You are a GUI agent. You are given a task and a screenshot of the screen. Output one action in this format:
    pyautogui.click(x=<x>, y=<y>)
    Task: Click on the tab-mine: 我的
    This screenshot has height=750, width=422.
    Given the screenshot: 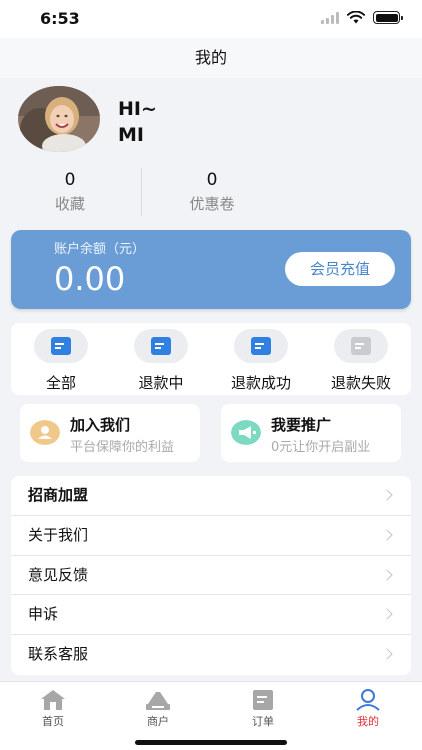 What is the action you would take?
    pyautogui.click(x=368, y=708)
    